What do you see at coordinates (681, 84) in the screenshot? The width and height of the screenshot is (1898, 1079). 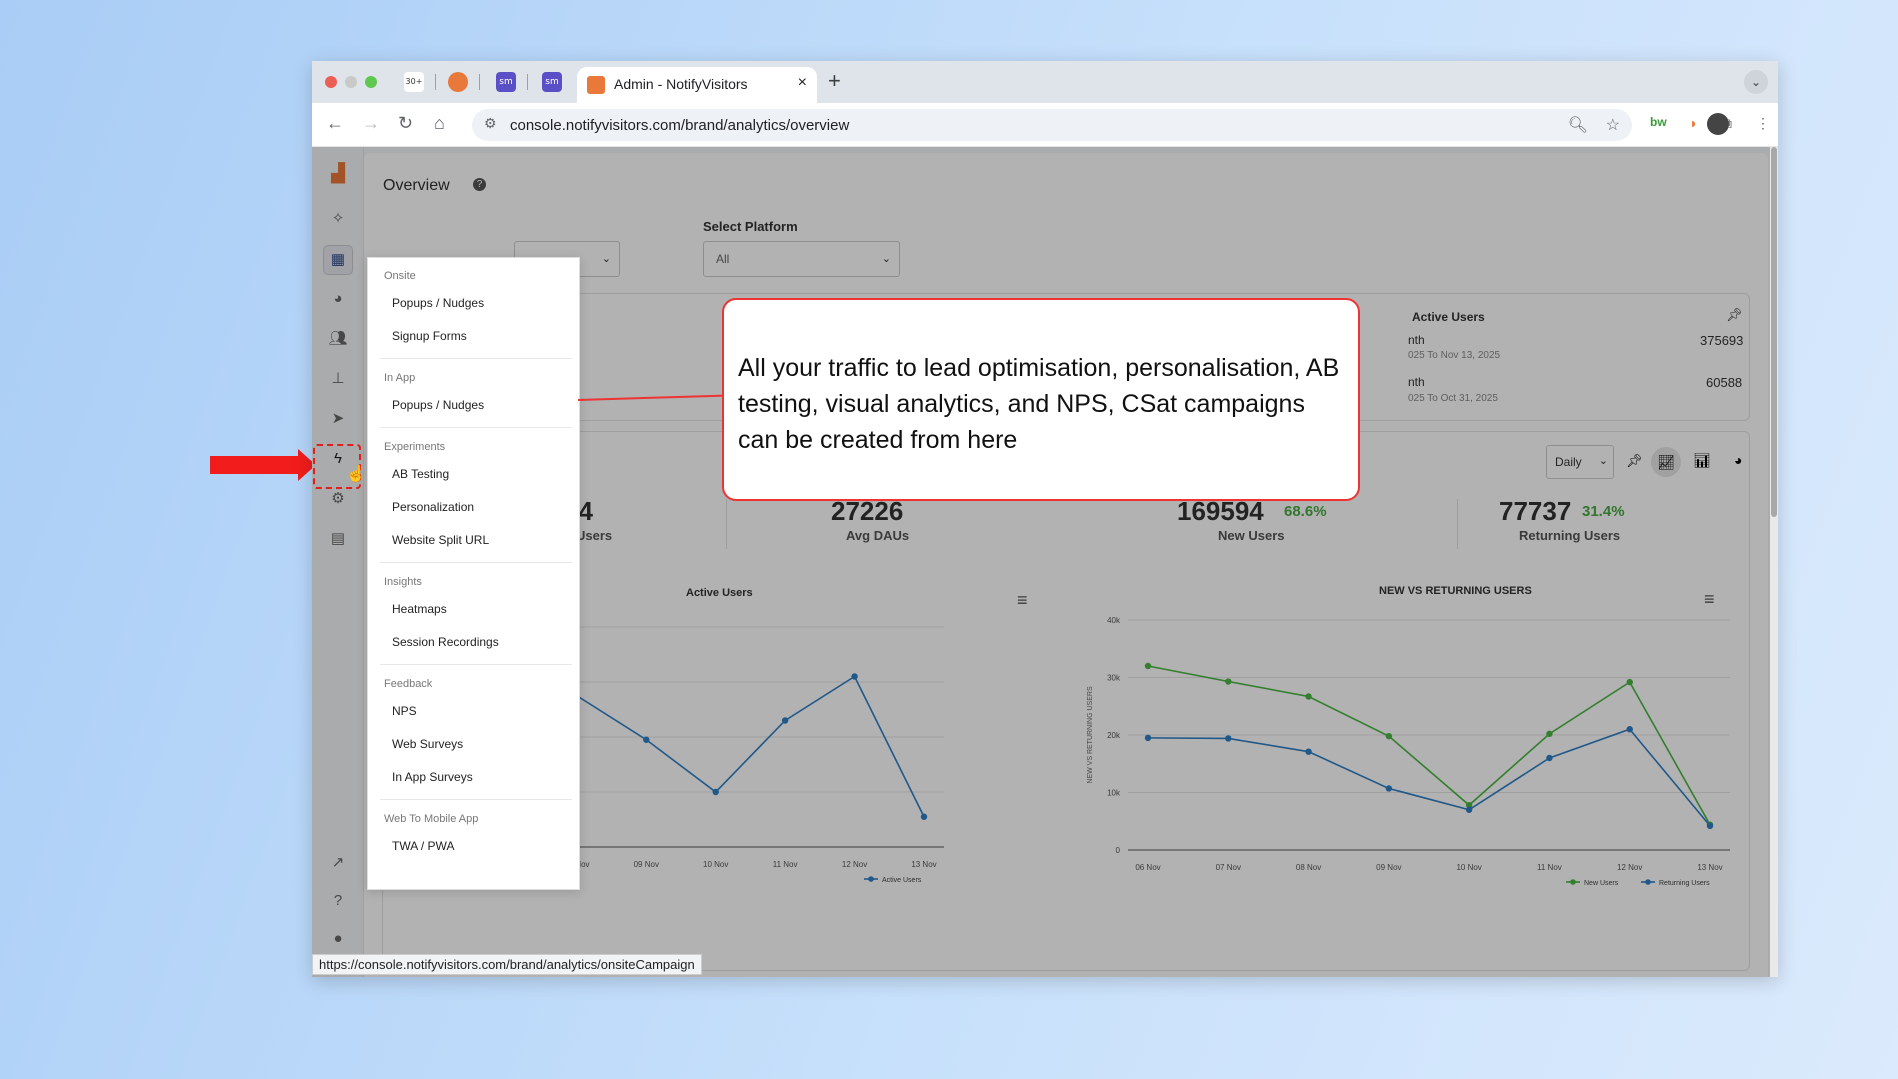 I see `active-tab-title: Admin - NotifyVisitors` at bounding box center [681, 84].